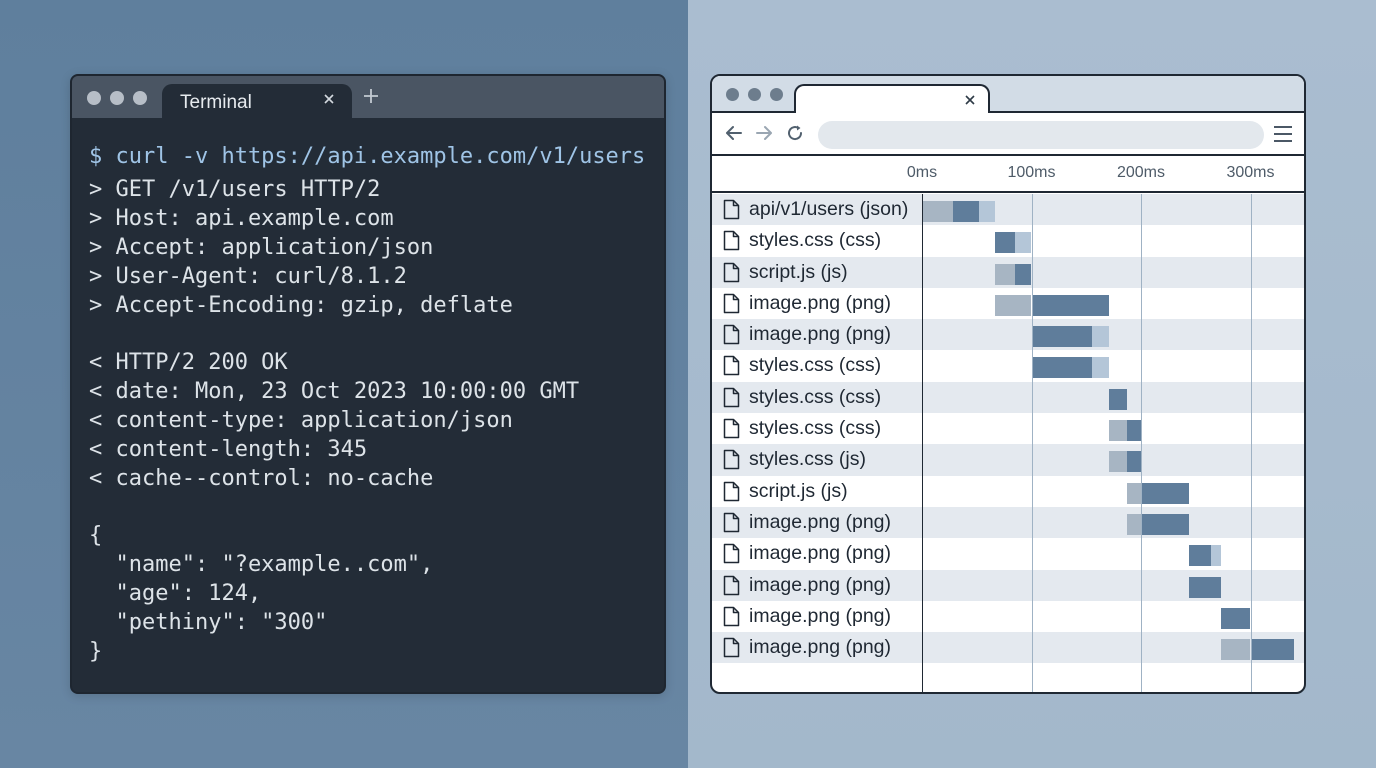 This screenshot has width=1376, height=768. I want to click on waterfall-header: 0ms 100ms 200ms 300ms, so click(1008, 174).